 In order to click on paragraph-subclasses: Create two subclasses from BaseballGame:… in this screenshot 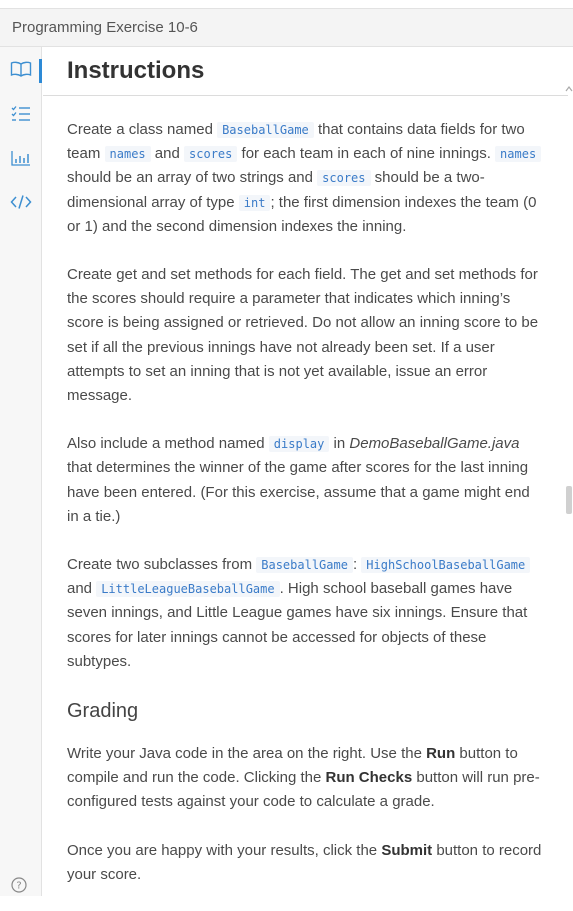, I will do `click(306, 613)`.